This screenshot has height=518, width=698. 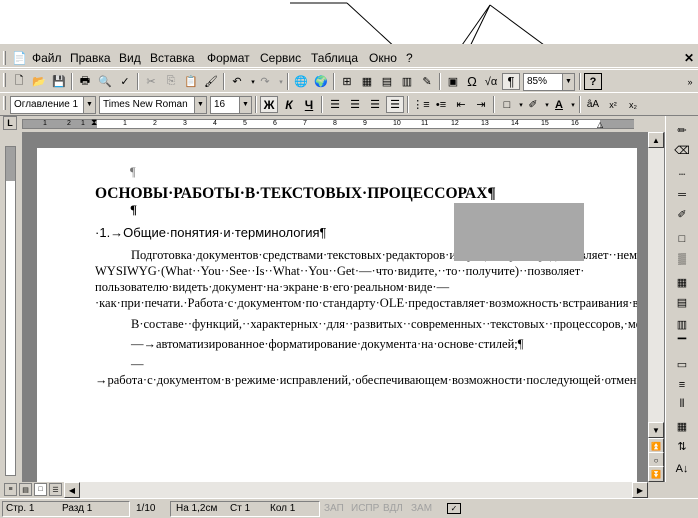 What do you see at coordinates (656, 140) in the screenshot?
I see `scroll-up-icon: ▲` at bounding box center [656, 140].